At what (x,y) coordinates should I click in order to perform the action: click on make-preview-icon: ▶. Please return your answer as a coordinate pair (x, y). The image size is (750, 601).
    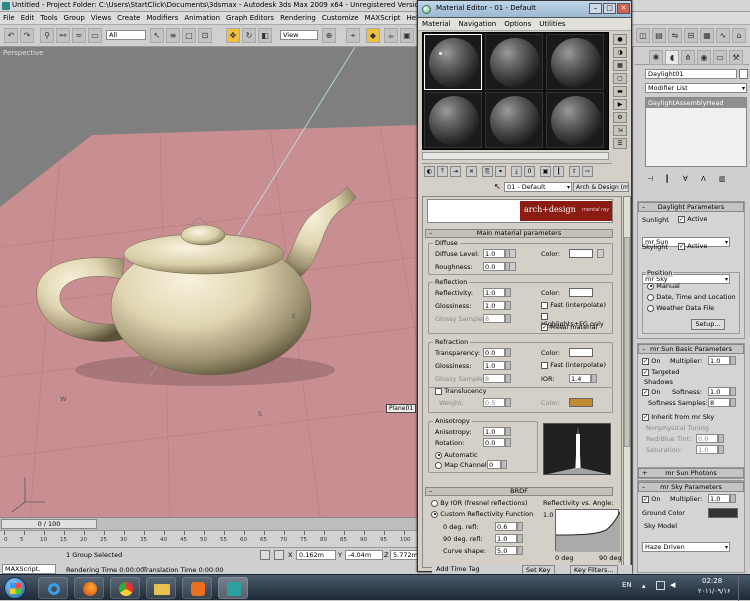
    Looking at the image, I should click on (620, 104).